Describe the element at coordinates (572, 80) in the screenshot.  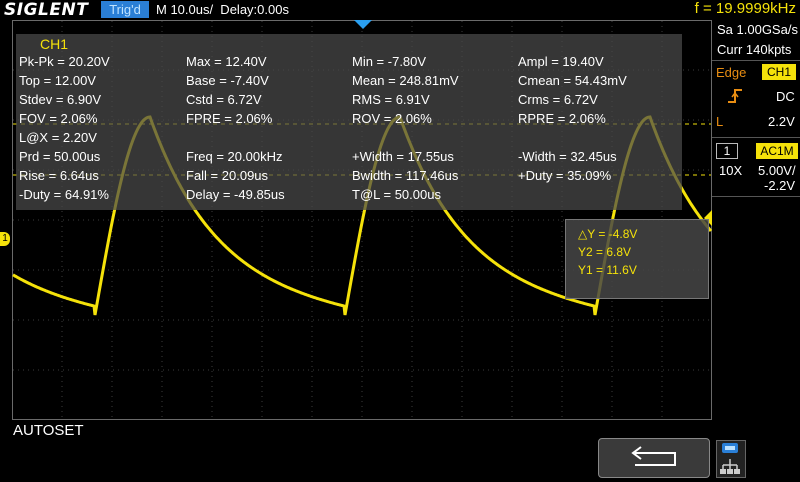
I see `measurement-value: Cmean = 54.43mV` at that location.